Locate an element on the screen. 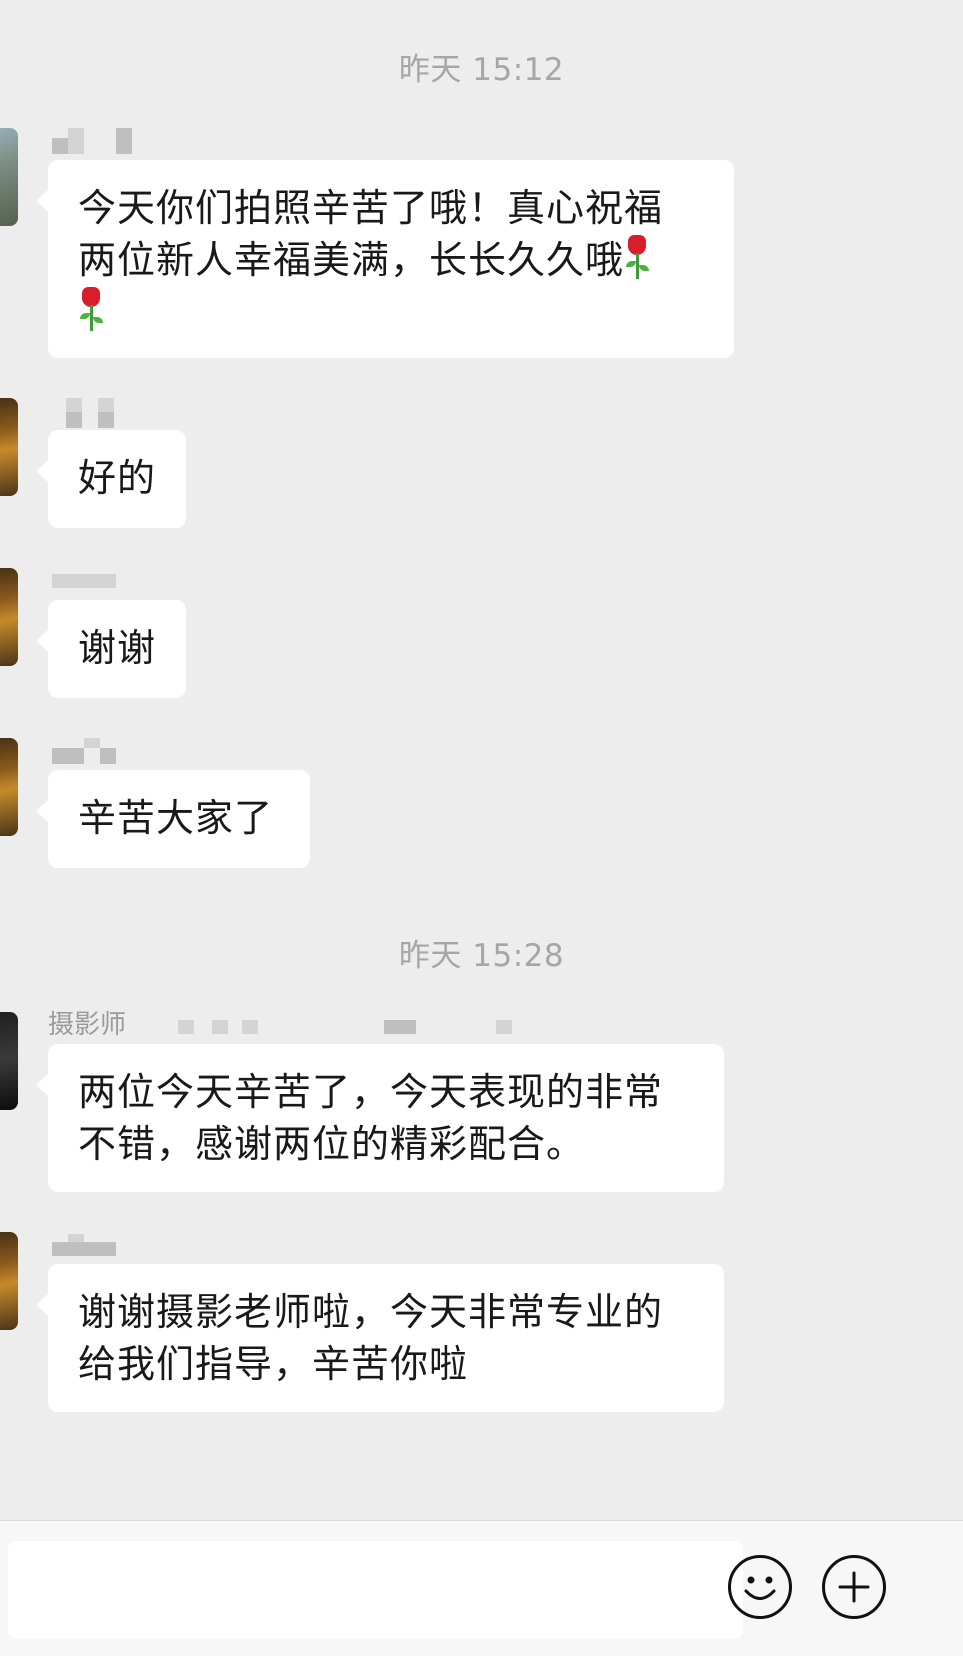 This screenshot has width=963, height=1656. message-bubble: 两位今天辛苦了，今天表现的非常 不错，感谢两位的精彩配合。 is located at coordinates (380, 1118).